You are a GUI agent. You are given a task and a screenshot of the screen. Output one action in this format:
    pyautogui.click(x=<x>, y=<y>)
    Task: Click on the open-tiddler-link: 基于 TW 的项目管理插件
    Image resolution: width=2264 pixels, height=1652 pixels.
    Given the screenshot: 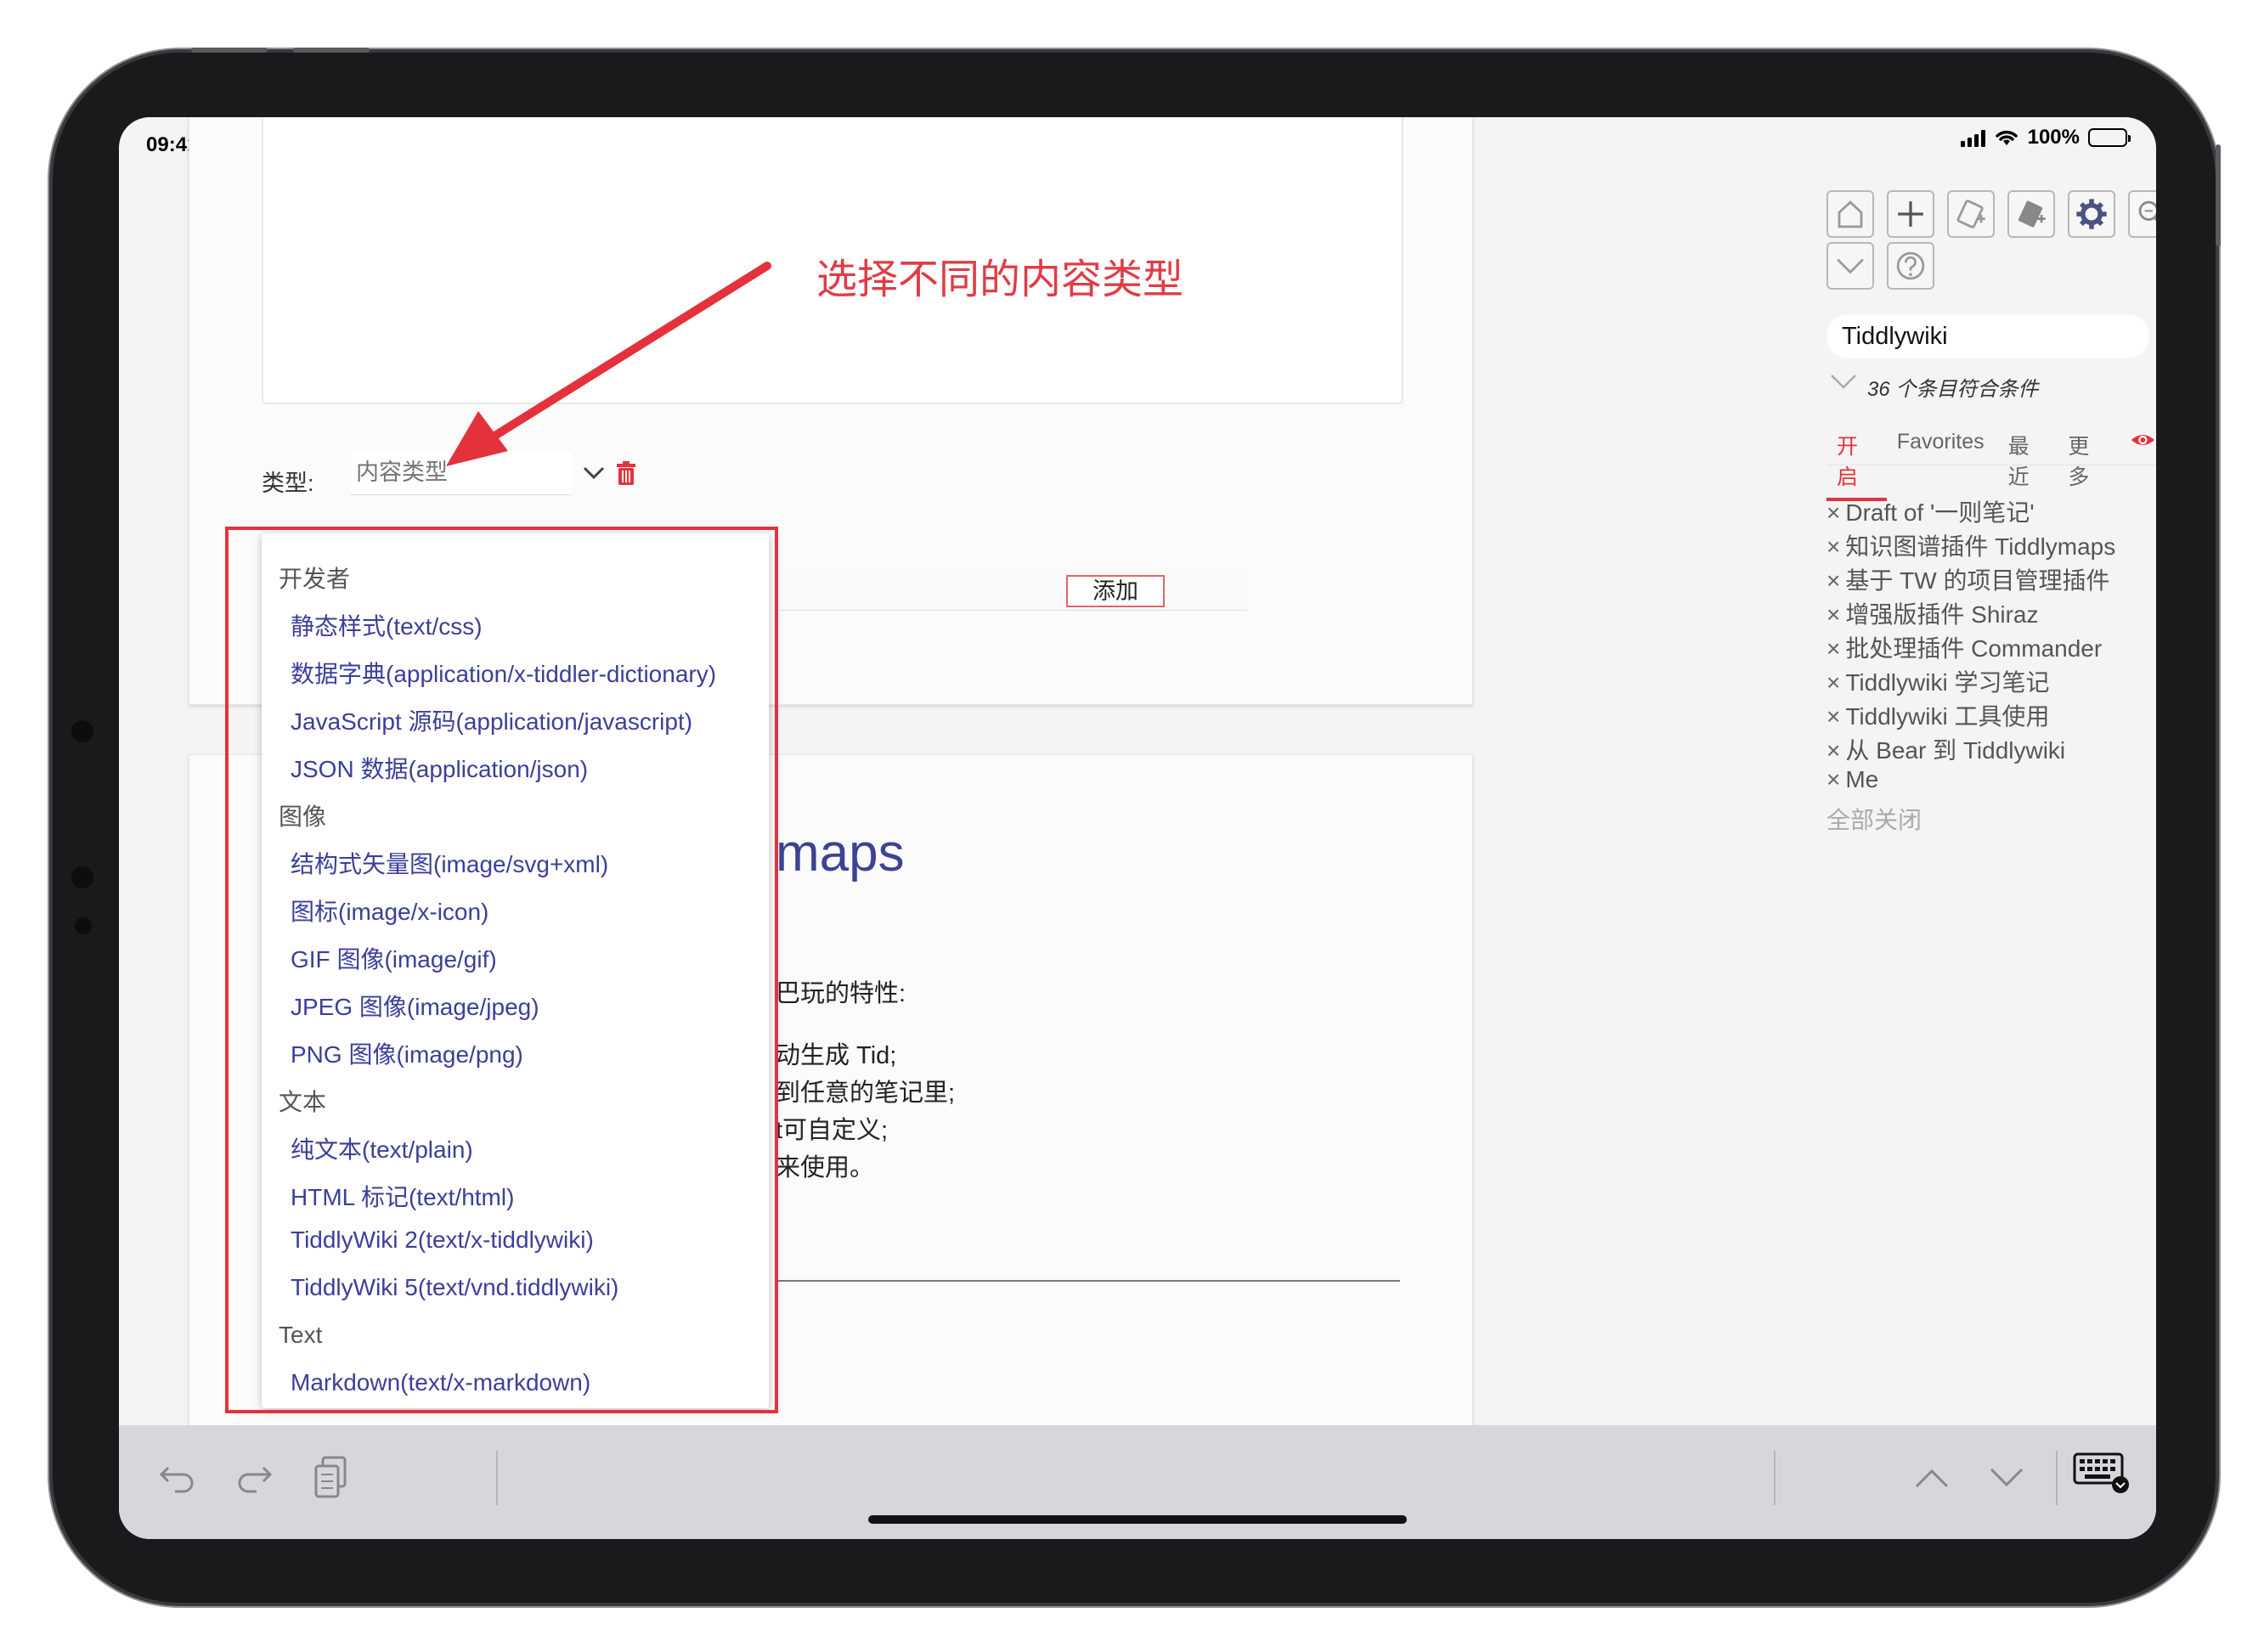 What is the action you would take?
    pyautogui.click(x=1977, y=580)
    